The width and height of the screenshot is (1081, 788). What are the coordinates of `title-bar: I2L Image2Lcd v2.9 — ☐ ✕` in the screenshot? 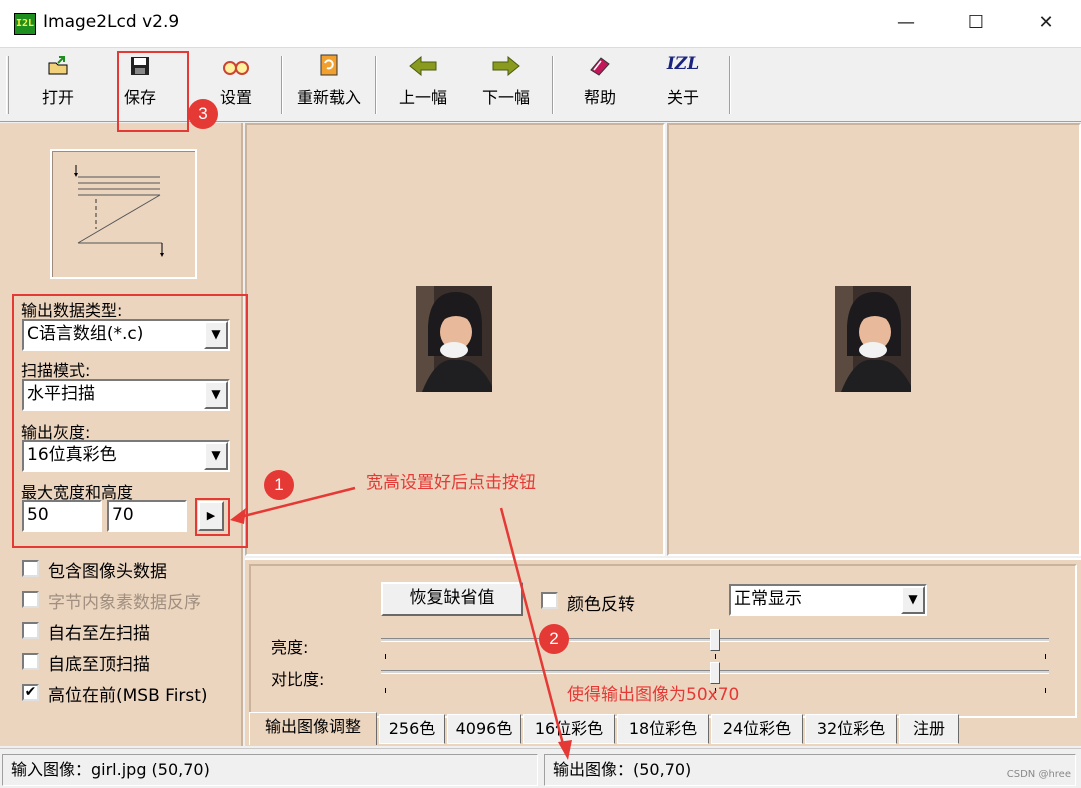 It's located at (540, 24).